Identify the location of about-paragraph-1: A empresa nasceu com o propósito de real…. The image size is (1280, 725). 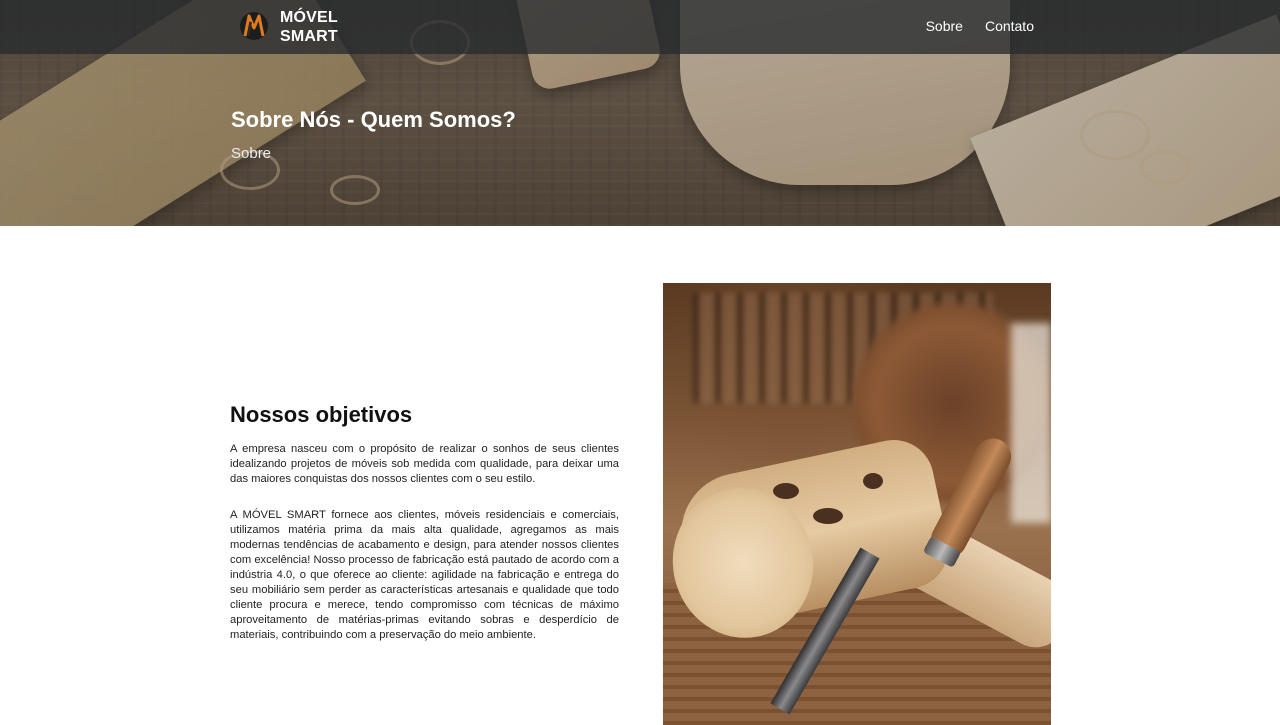
(424, 464).